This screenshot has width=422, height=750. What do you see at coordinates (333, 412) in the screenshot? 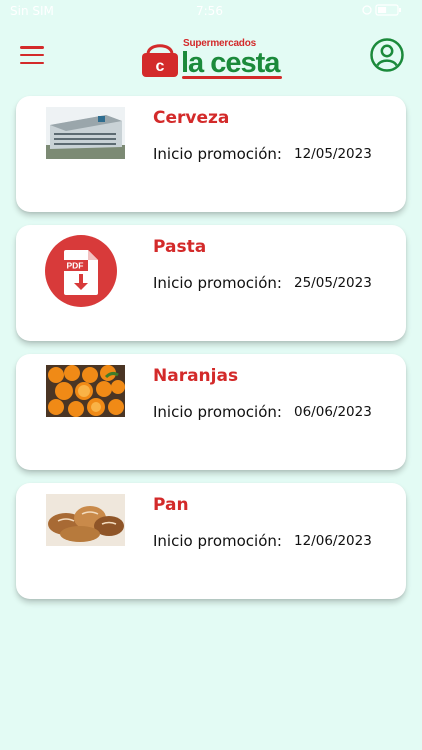
I see `promotion-start-date: 06/06/2023` at bounding box center [333, 412].